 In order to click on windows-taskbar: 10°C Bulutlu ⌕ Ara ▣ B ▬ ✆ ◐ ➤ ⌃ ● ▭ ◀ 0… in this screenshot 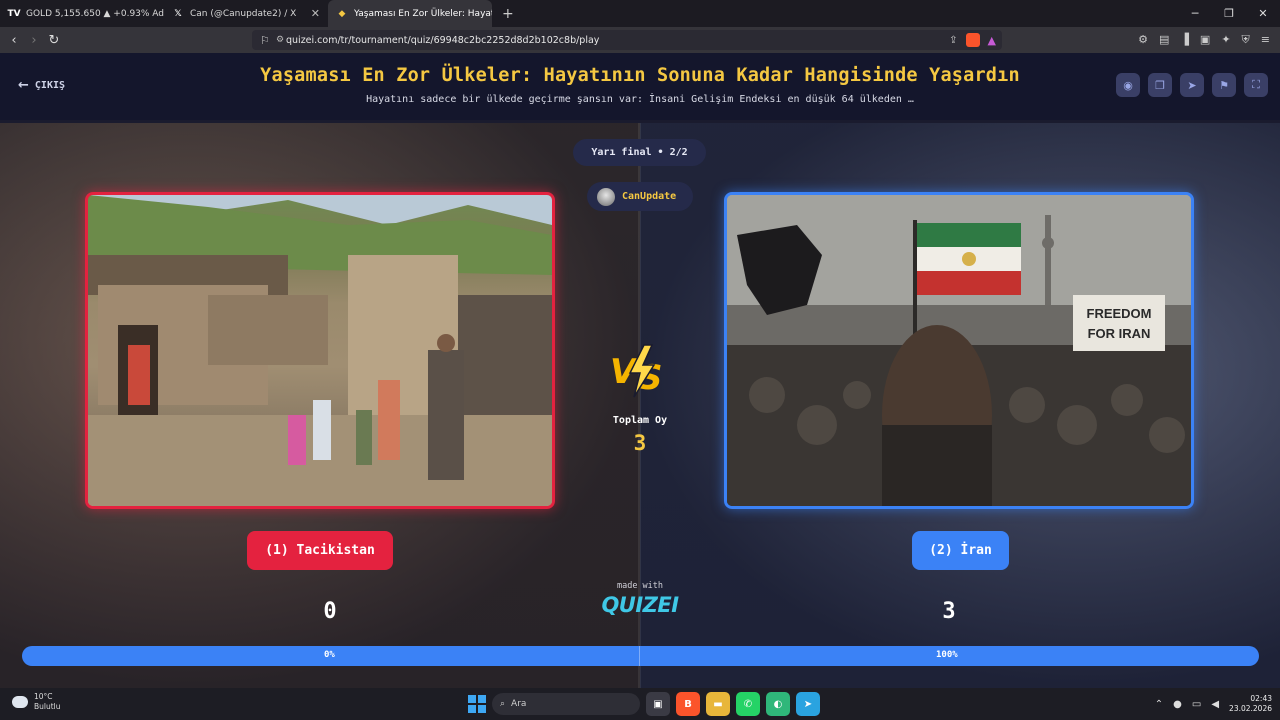, I will do `click(640, 704)`.